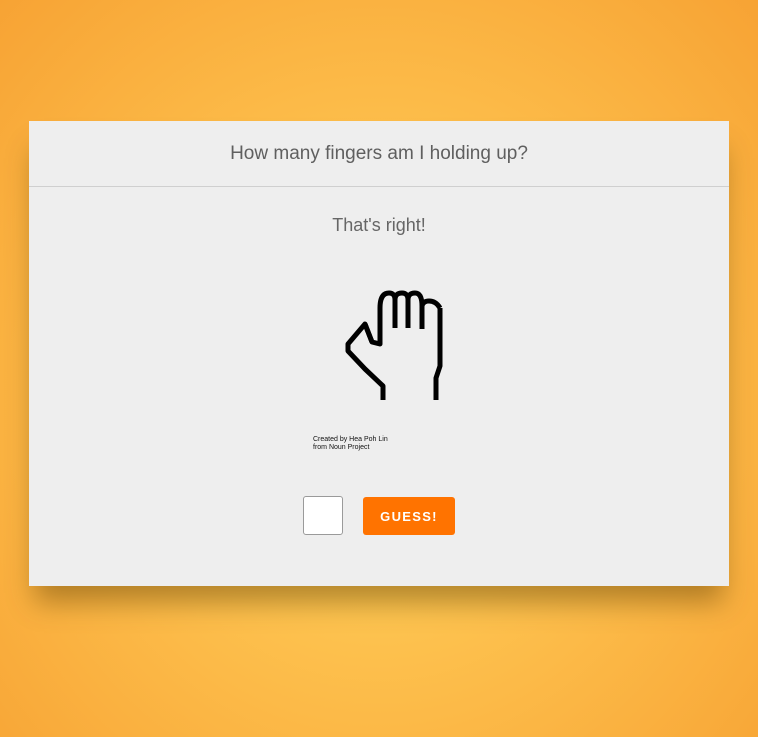 Image resolution: width=758 pixels, height=737 pixels. I want to click on credit-line-author: Created by Hea Poh Lin, so click(350, 439).